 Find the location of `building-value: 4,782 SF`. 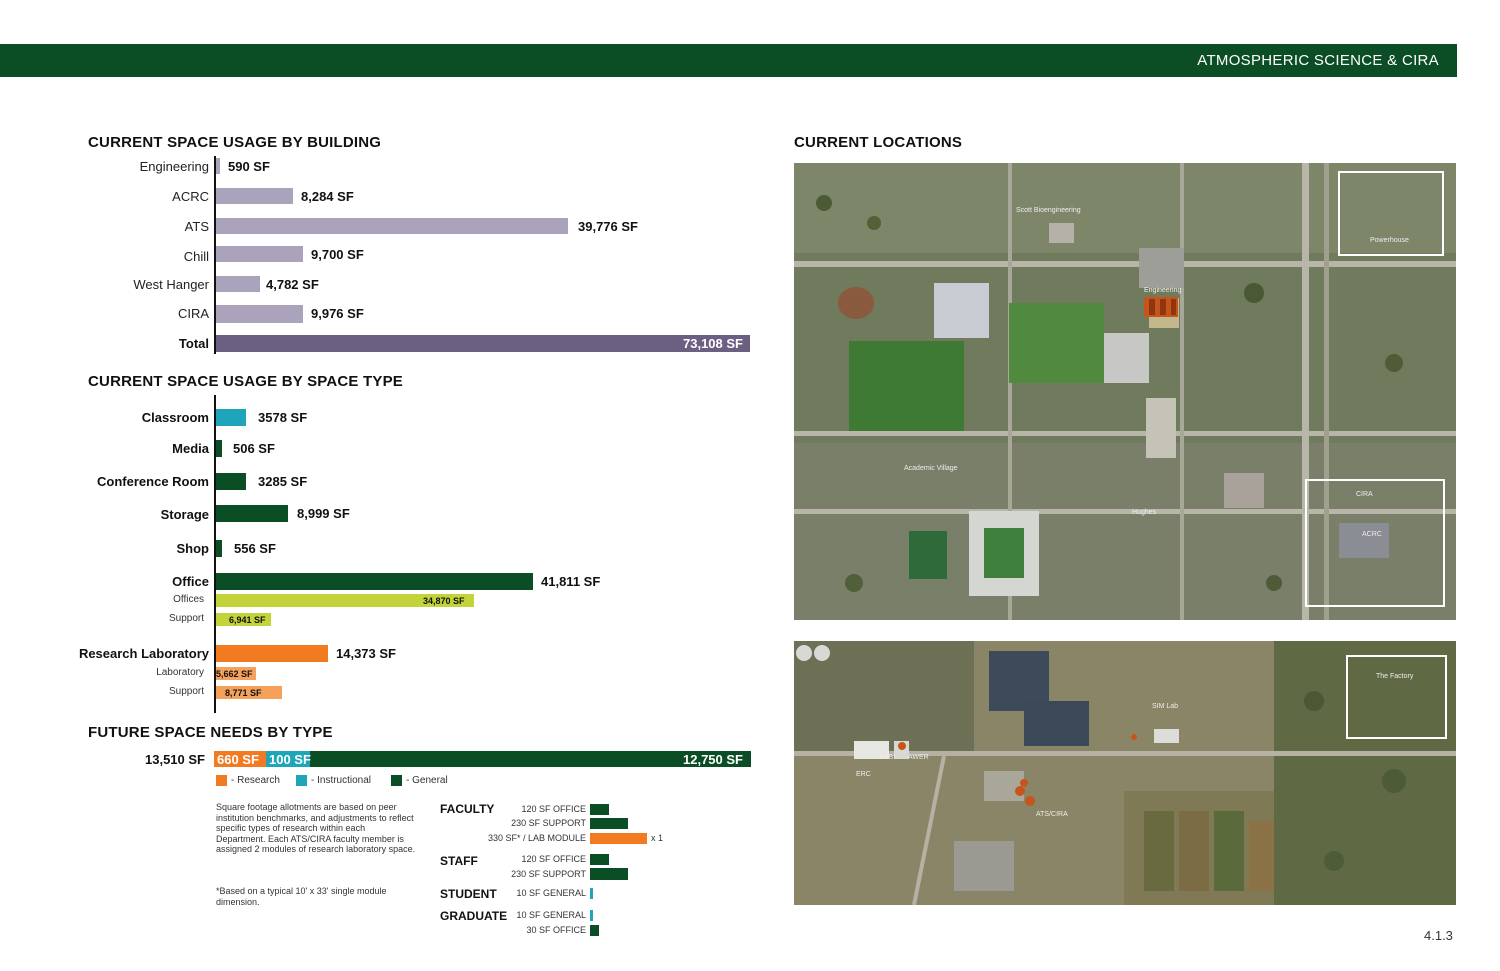

building-value: 4,782 SF is located at coordinates (292, 284).